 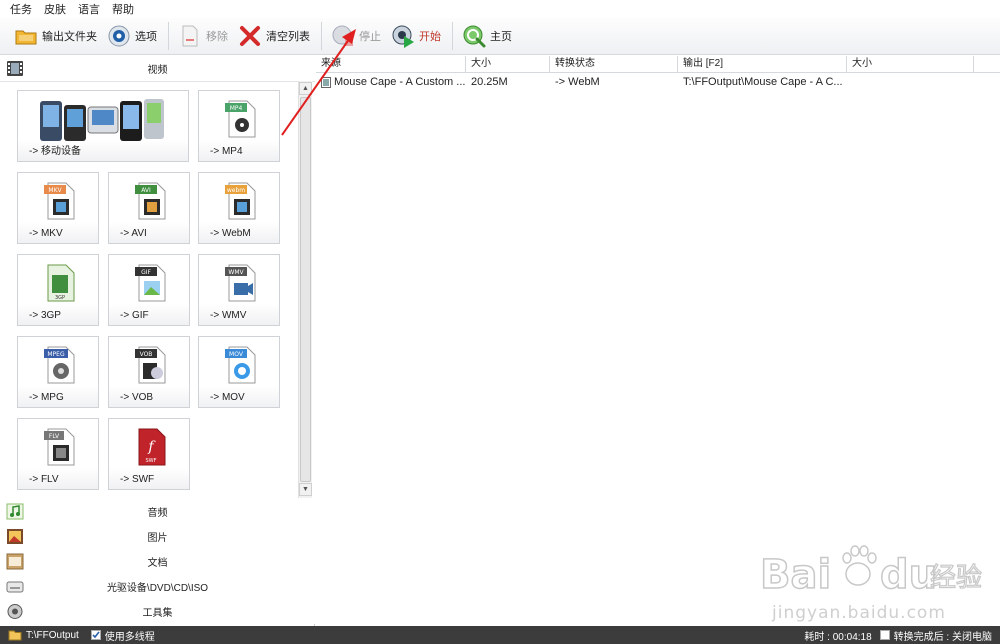 What do you see at coordinates (123, 9) in the screenshot?
I see `menu-help: 帮助` at bounding box center [123, 9].